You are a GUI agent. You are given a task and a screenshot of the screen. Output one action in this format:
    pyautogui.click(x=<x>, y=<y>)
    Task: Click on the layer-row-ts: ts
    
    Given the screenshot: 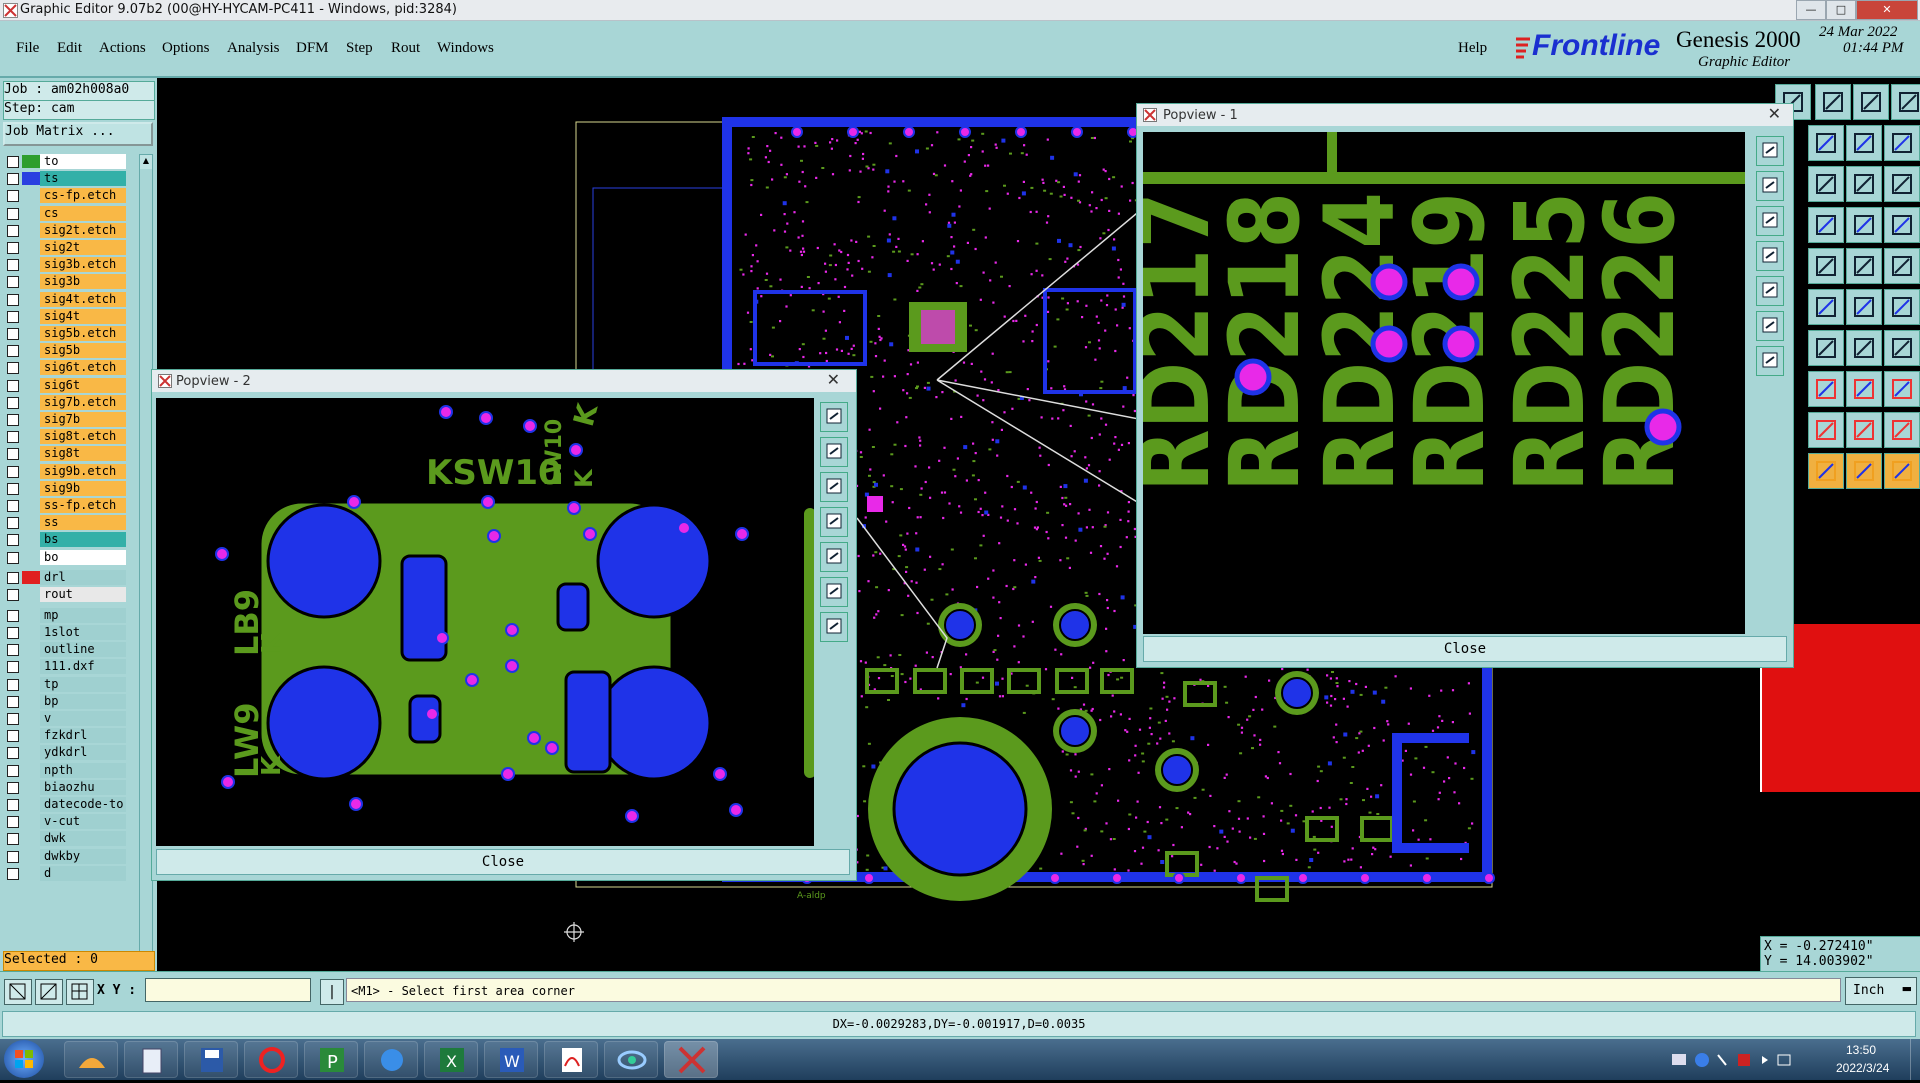 What is the action you would take?
    pyautogui.click(x=65, y=179)
    